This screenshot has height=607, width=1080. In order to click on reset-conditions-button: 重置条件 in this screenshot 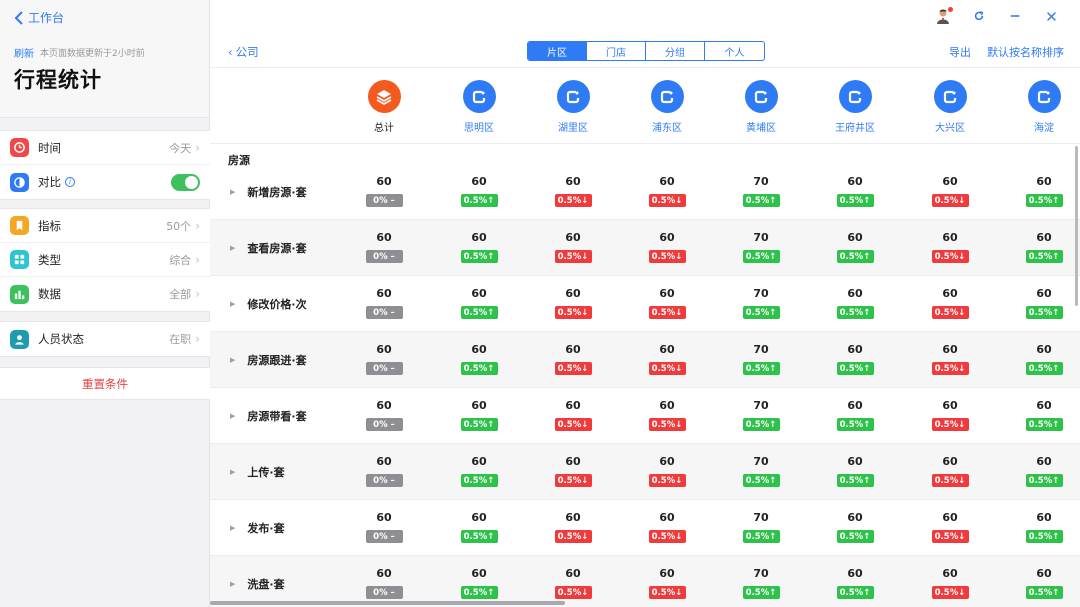, I will do `click(105, 383)`.